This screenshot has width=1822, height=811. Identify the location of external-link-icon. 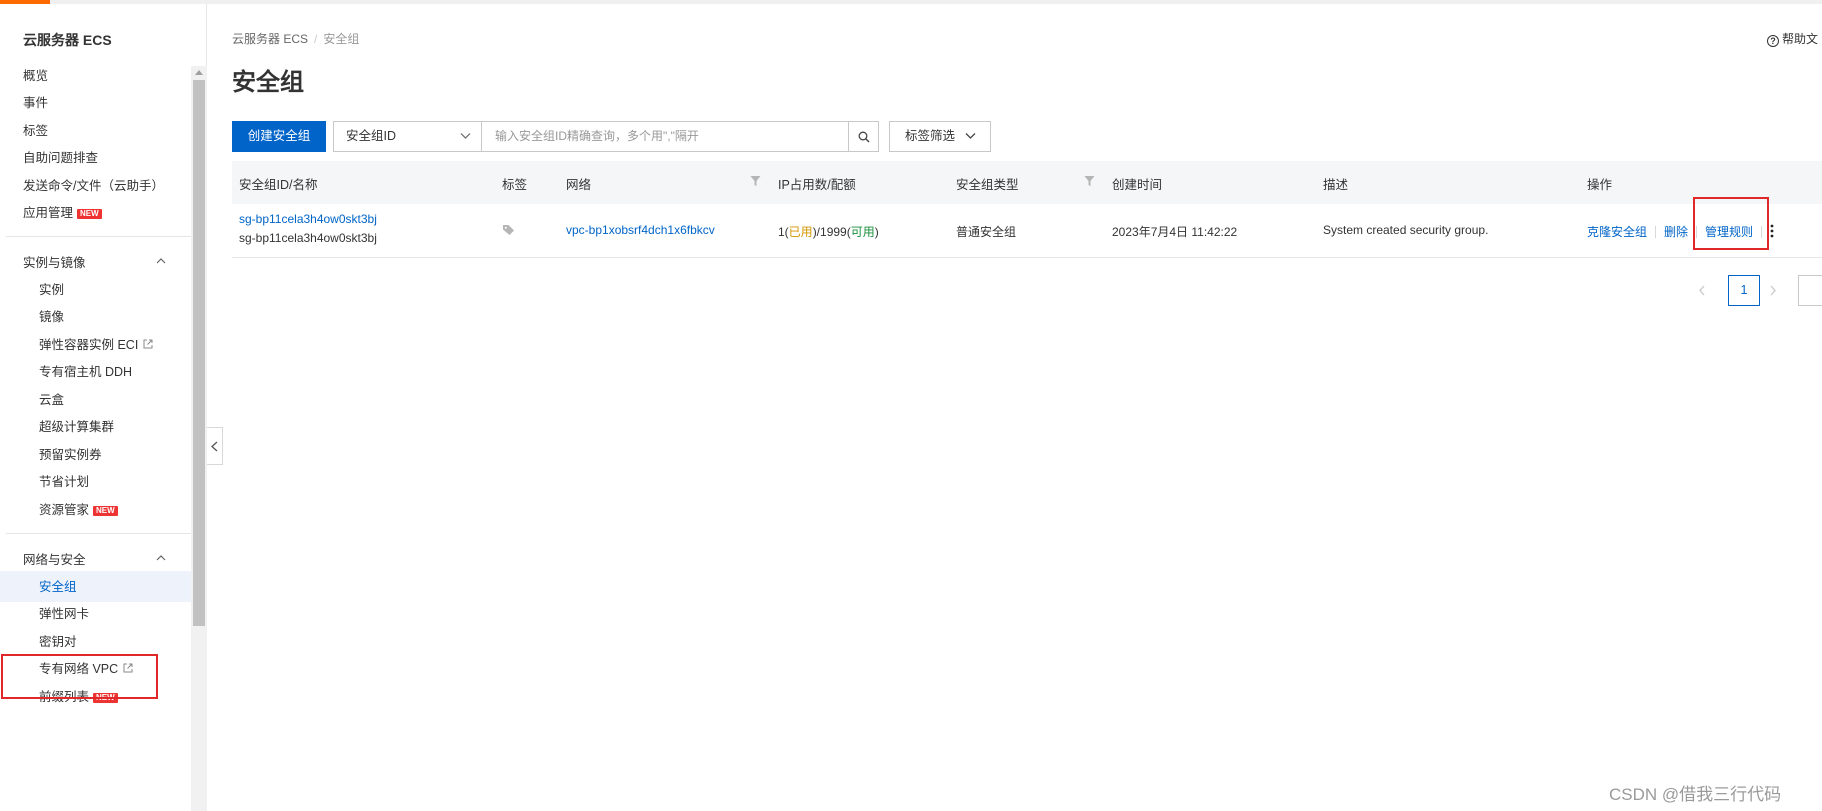
(148, 344).